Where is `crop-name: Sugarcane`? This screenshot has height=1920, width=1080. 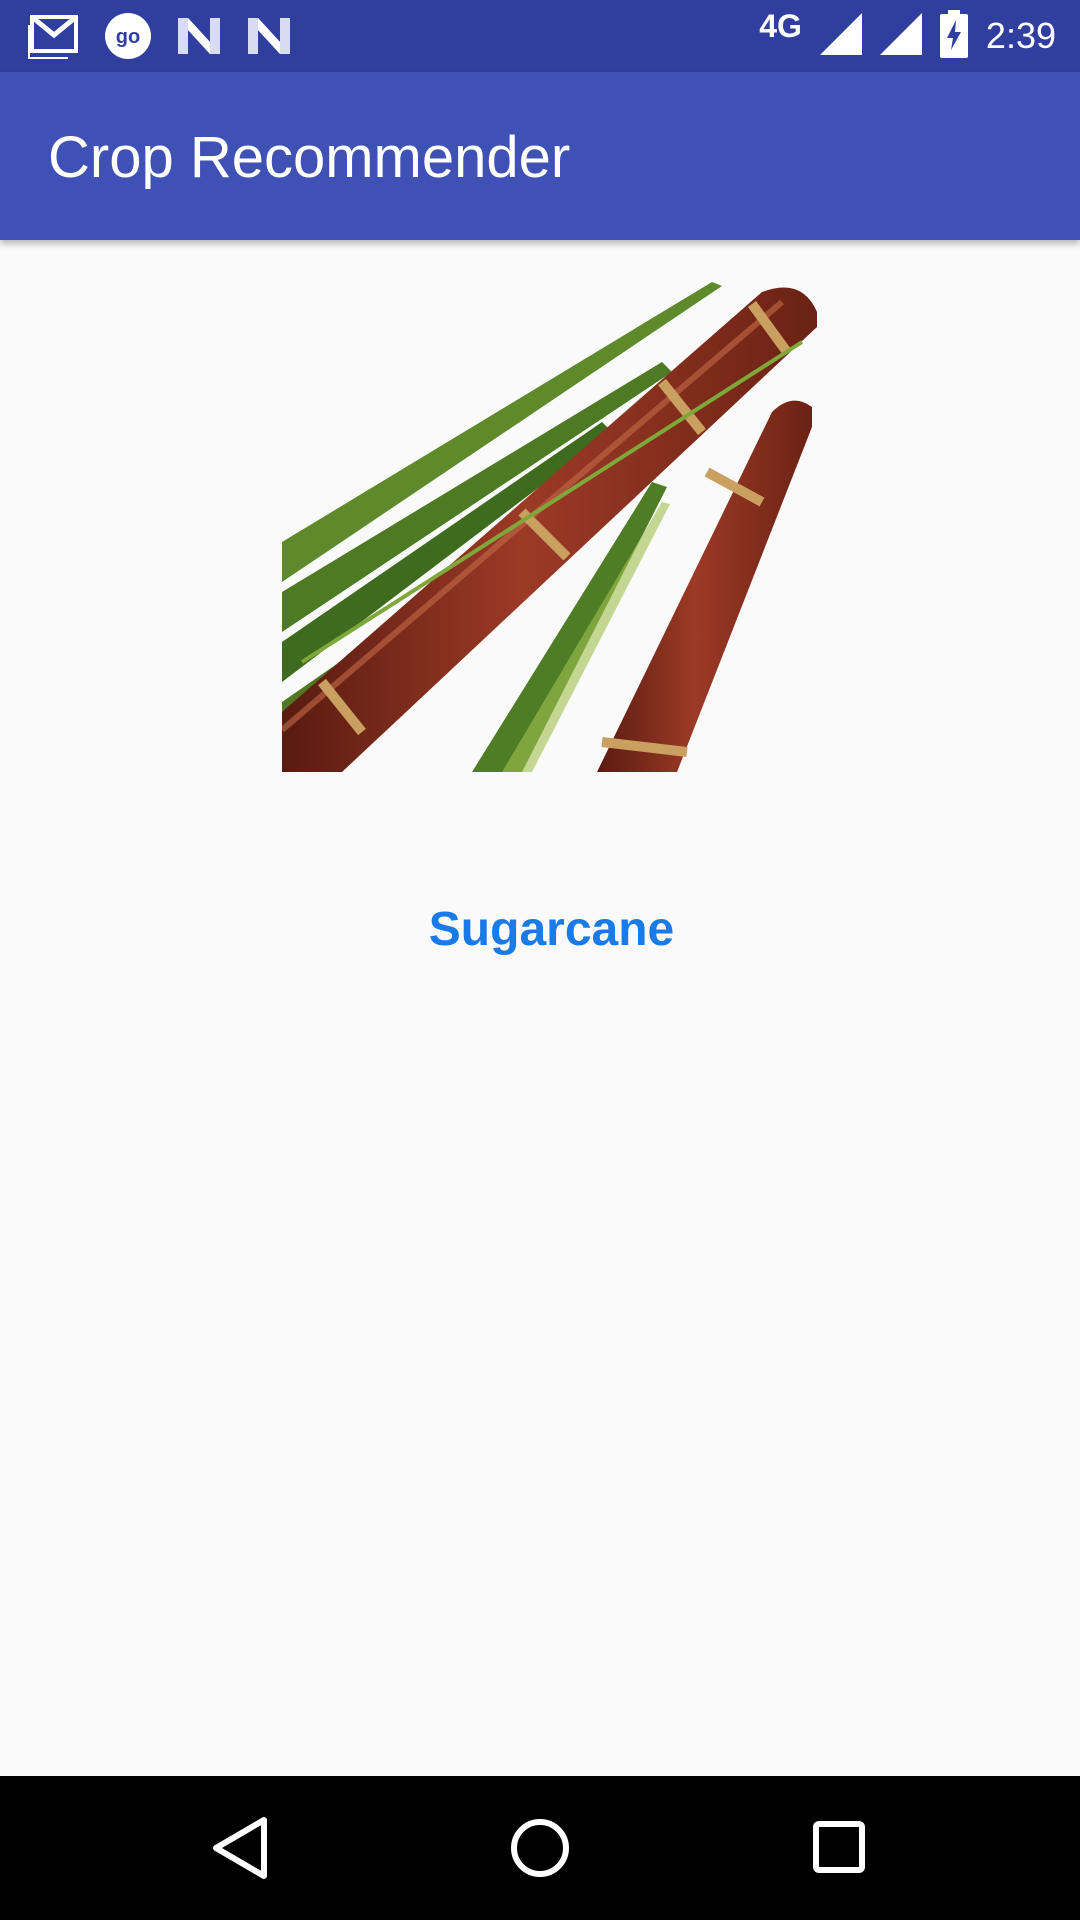
crop-name: Sugarcane is located at coordinates (551, 929).